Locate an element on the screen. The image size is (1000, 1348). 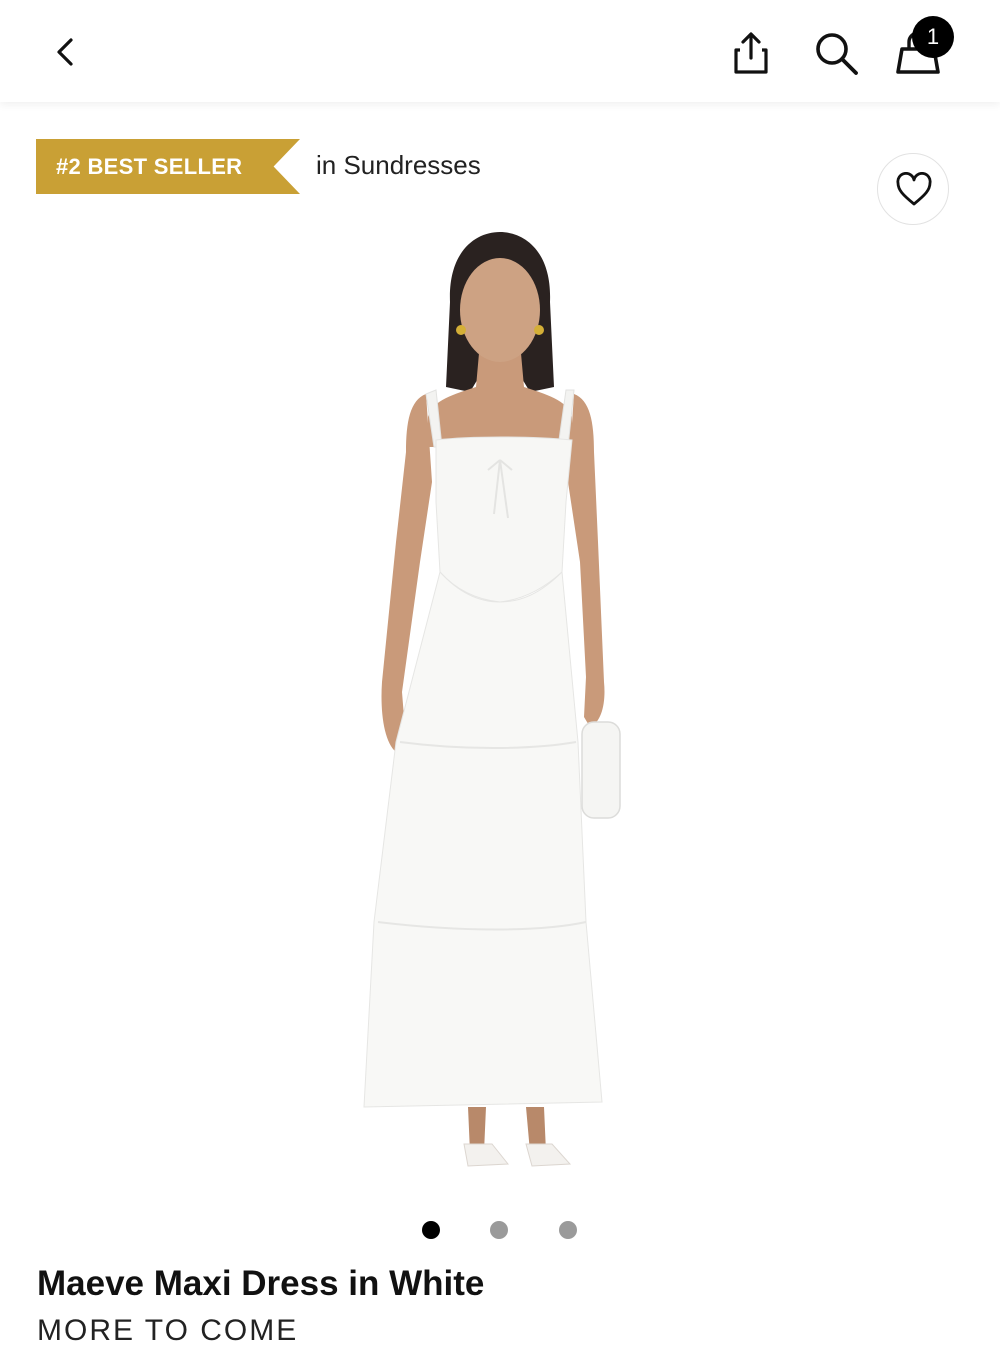
wishlist-button is located at coordinates (913, 189).